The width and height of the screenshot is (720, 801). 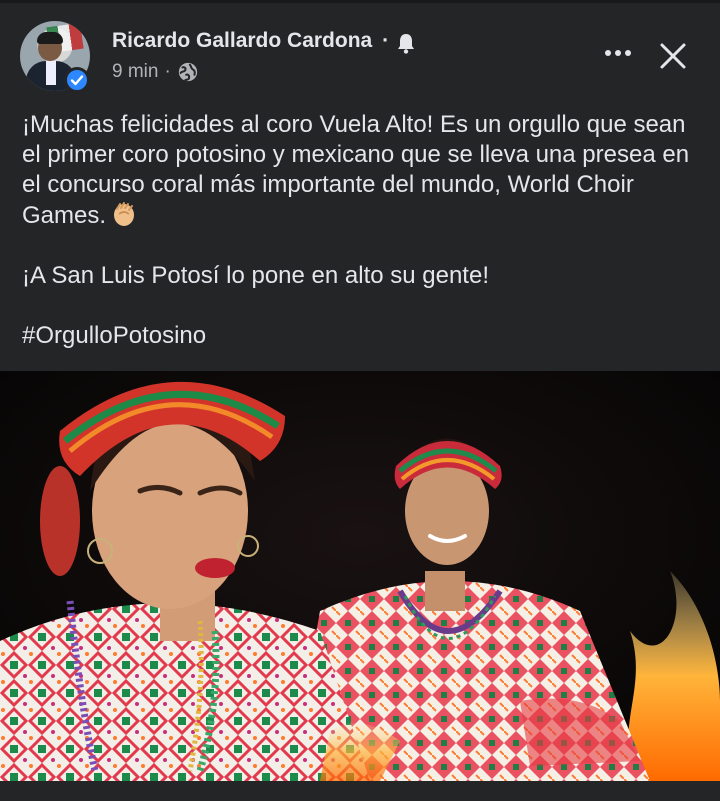 I want to click on globe-icon, so click(x=188, y=72).